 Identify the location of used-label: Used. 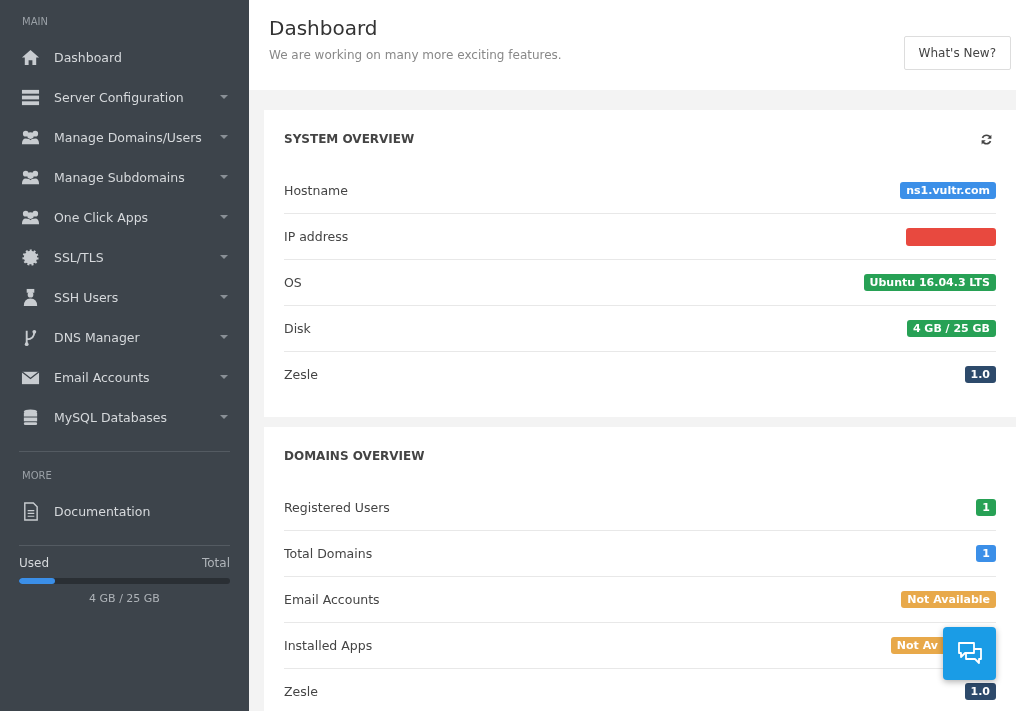
(34, 563).